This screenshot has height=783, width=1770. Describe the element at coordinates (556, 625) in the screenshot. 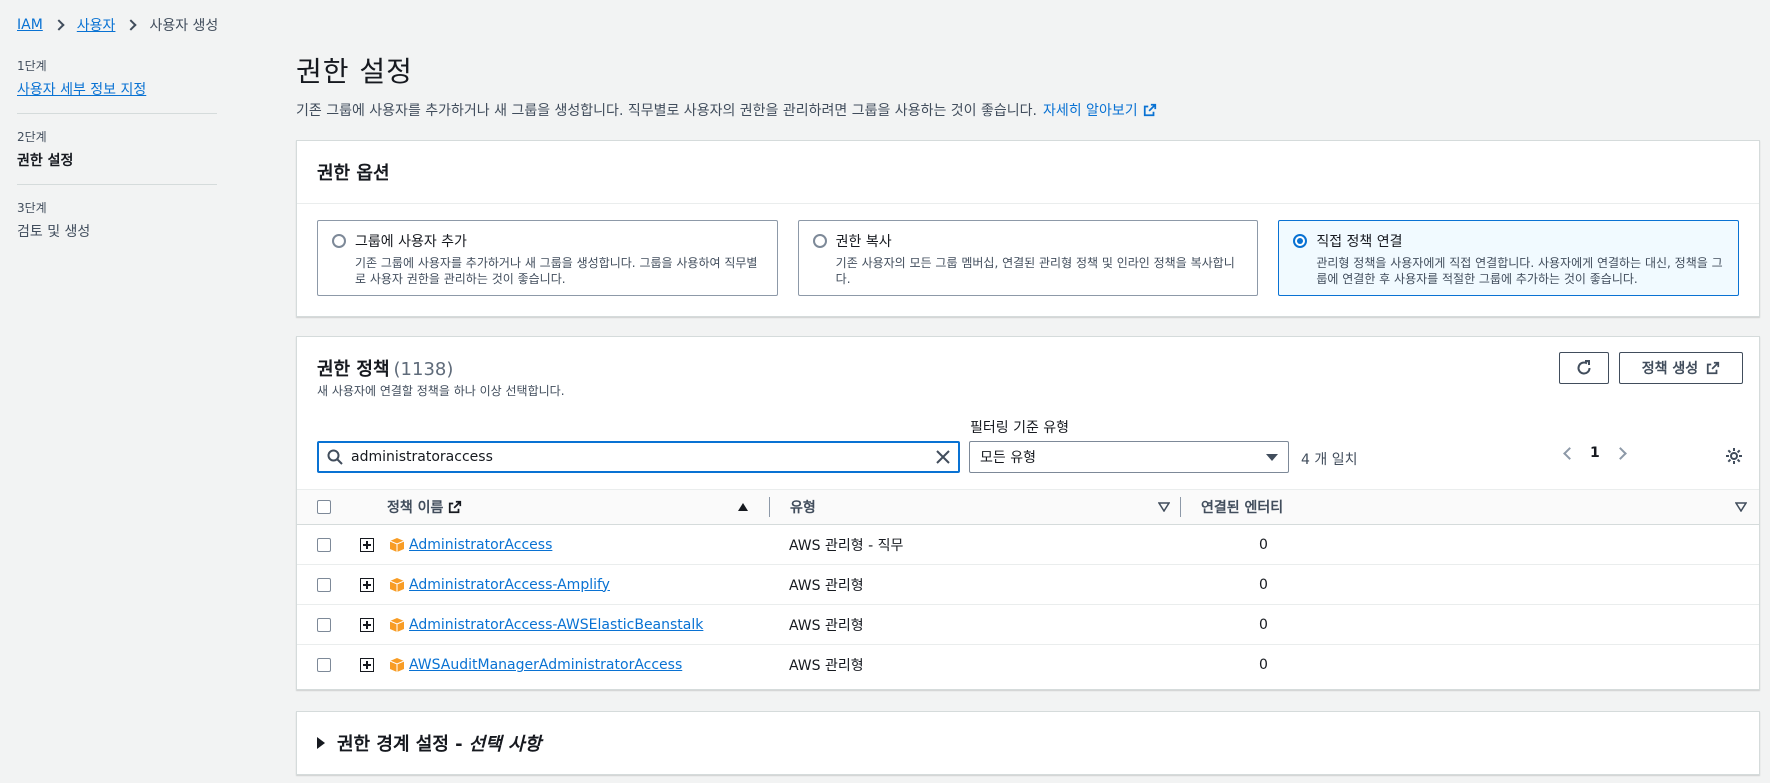

I see `policy-name-link: AdministratorAccess-AWSElasticBeanstalk` at that location.